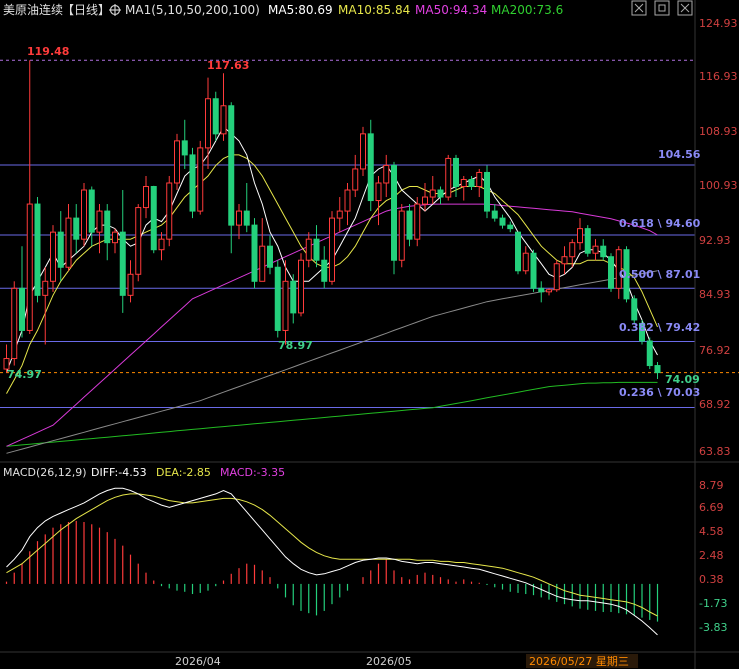 This screenshot has width=739, height=669. Describe the element at coordinates (198, 661) in the screenshot. I see `date-label: 2026/04` at that location.